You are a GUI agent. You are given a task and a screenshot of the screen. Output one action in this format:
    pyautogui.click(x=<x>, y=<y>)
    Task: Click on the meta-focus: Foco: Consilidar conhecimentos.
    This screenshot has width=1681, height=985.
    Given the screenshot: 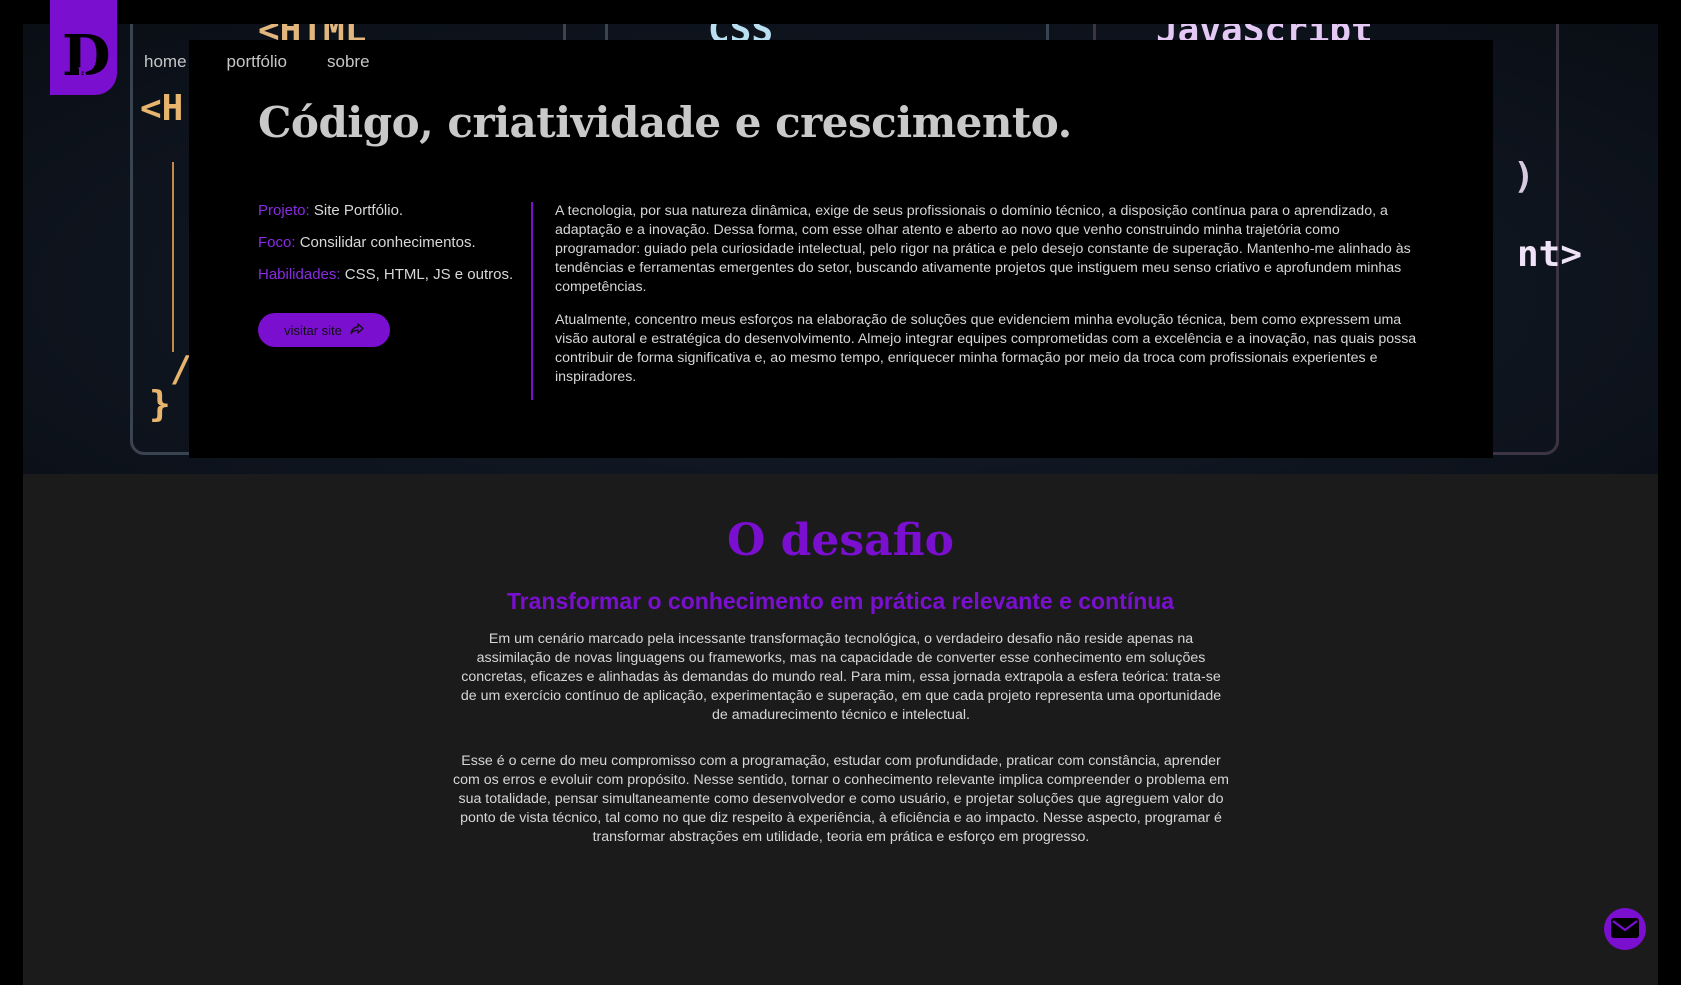 What is the action you would take?
    pyautogui.click(x=385, y=243)
    